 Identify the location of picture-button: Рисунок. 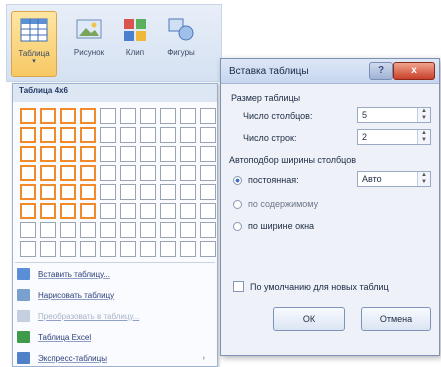
(89, 43).